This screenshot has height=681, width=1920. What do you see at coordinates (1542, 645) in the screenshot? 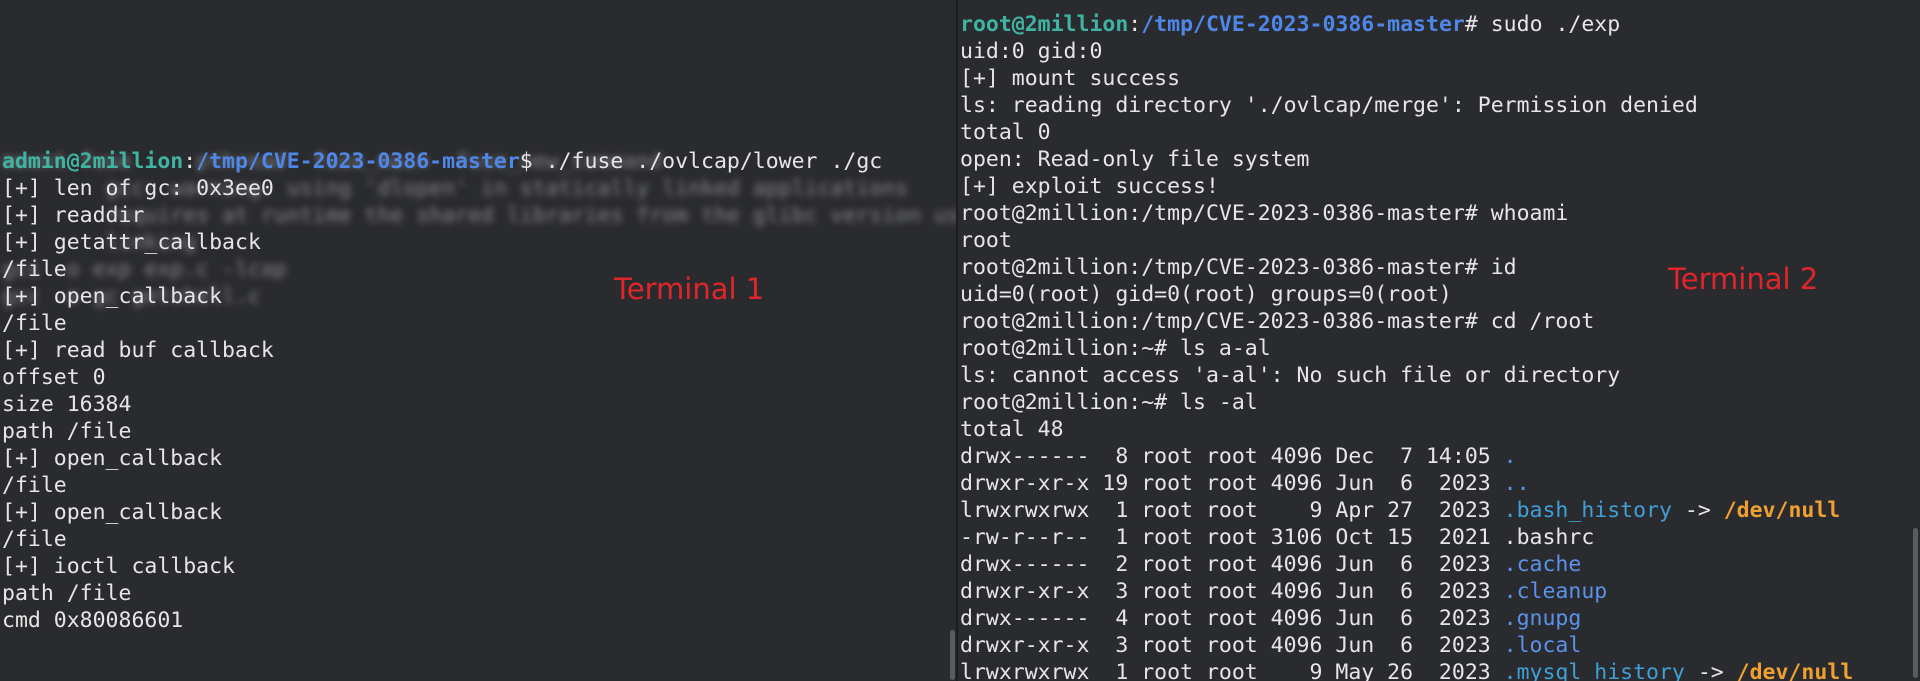
I see `listing-filename: .local` at bounding box center [1542, 645].